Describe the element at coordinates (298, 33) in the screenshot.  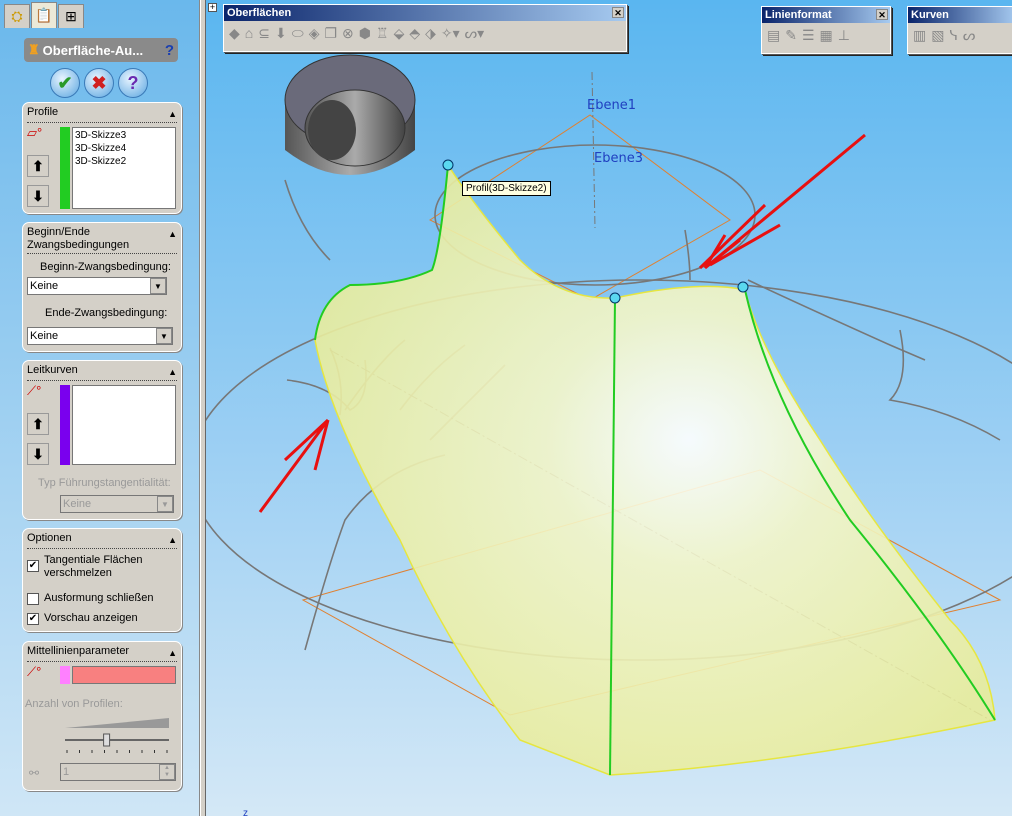
I see `offset-surface-icon: ⬭` at that location.